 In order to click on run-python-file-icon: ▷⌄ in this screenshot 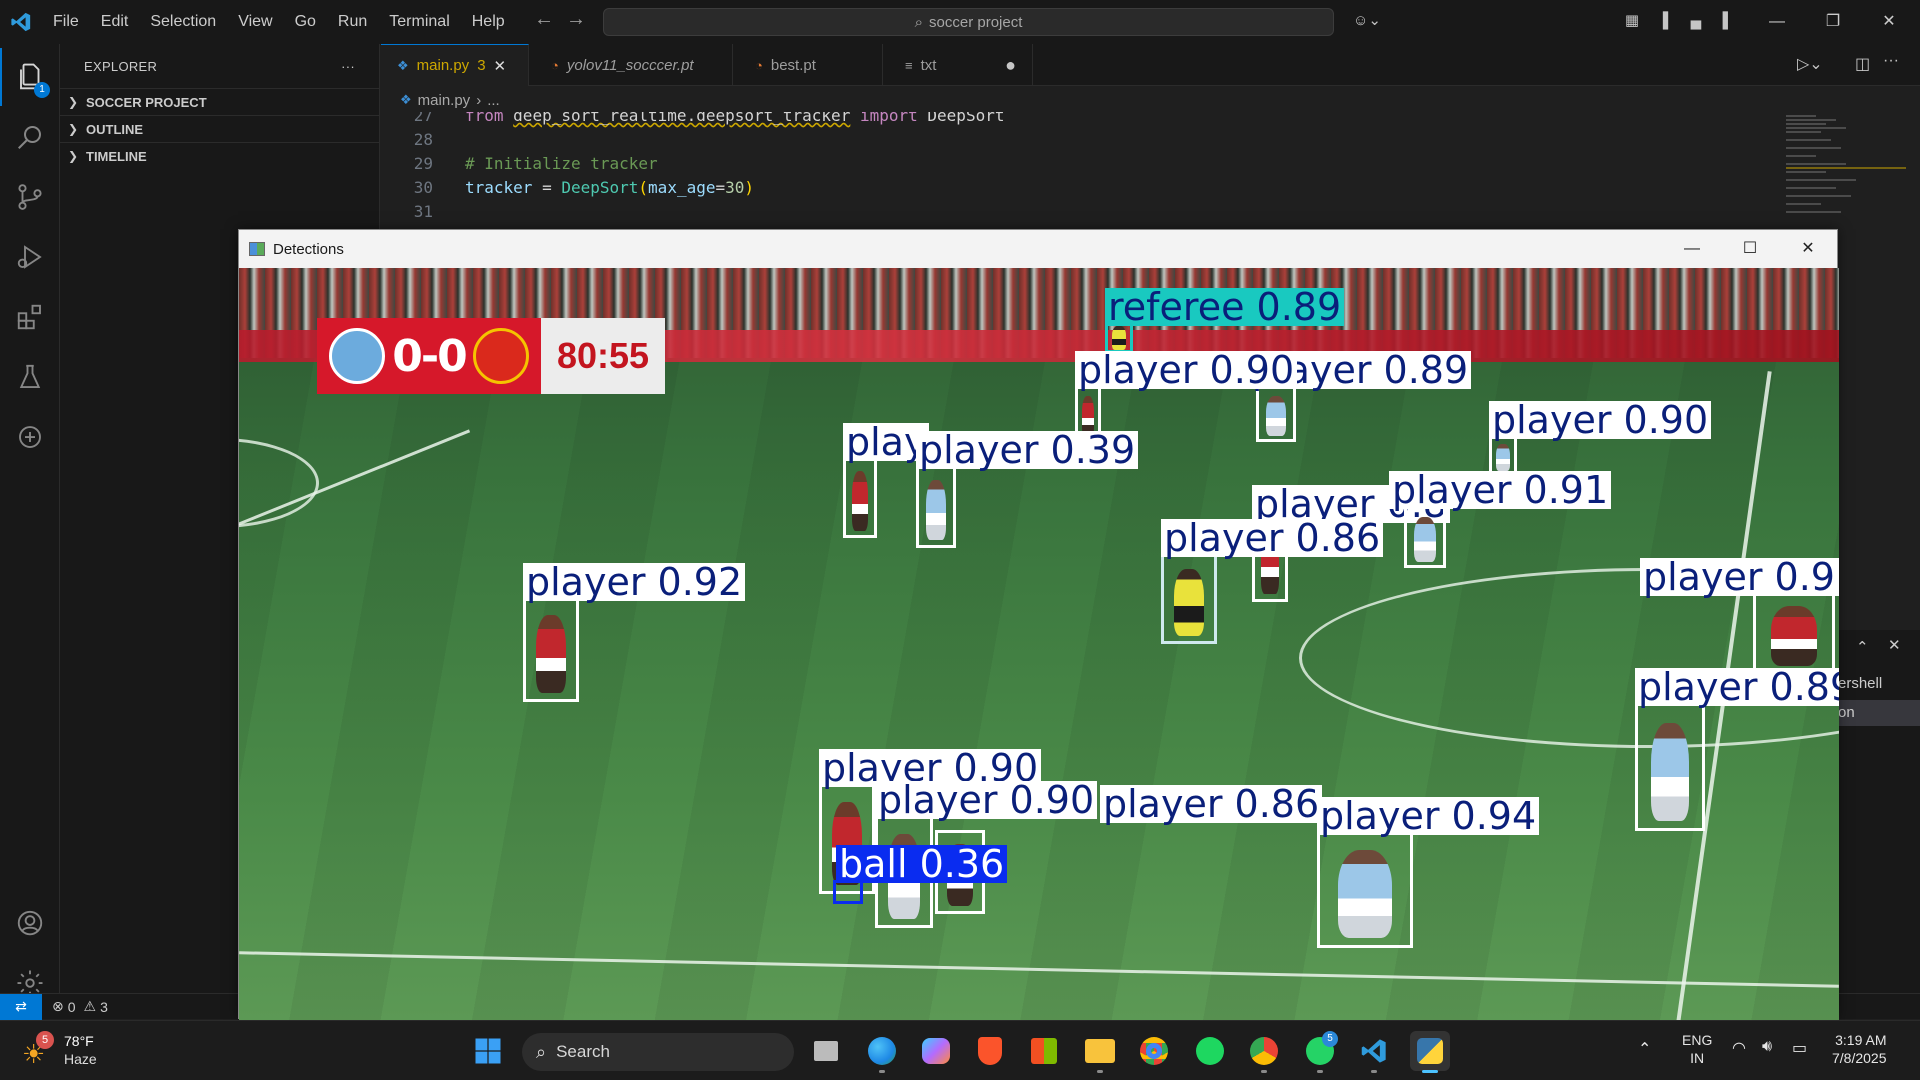, I will do `click(1810, 64)`.